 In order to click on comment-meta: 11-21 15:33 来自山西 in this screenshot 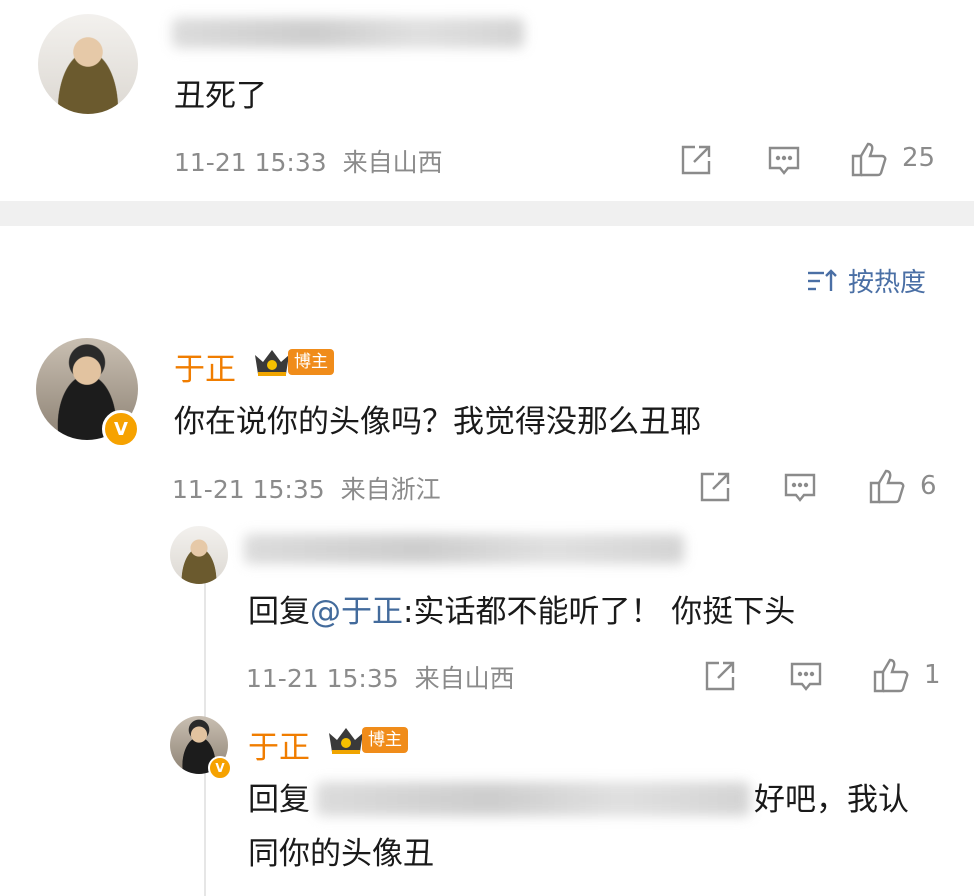, I will do `click(308, 161)`.